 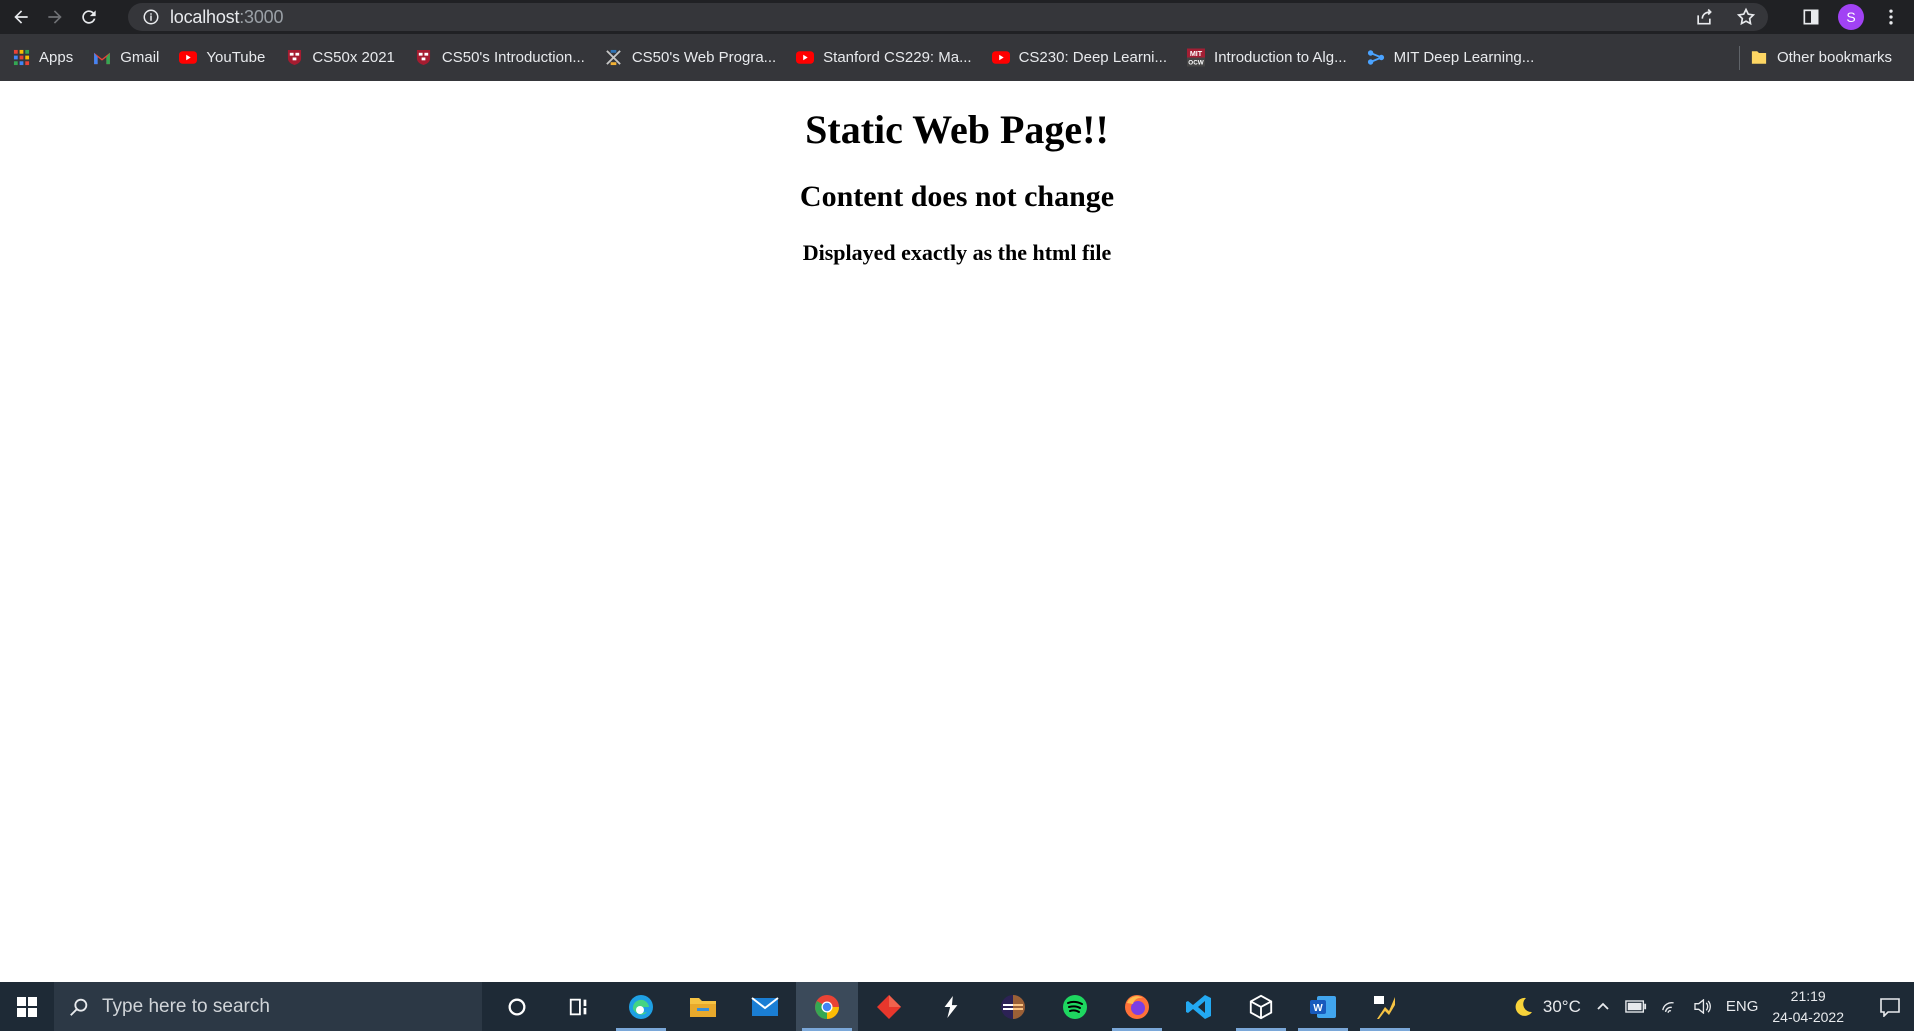 I want to click on mail-icon, so click(x=765, y=1006).